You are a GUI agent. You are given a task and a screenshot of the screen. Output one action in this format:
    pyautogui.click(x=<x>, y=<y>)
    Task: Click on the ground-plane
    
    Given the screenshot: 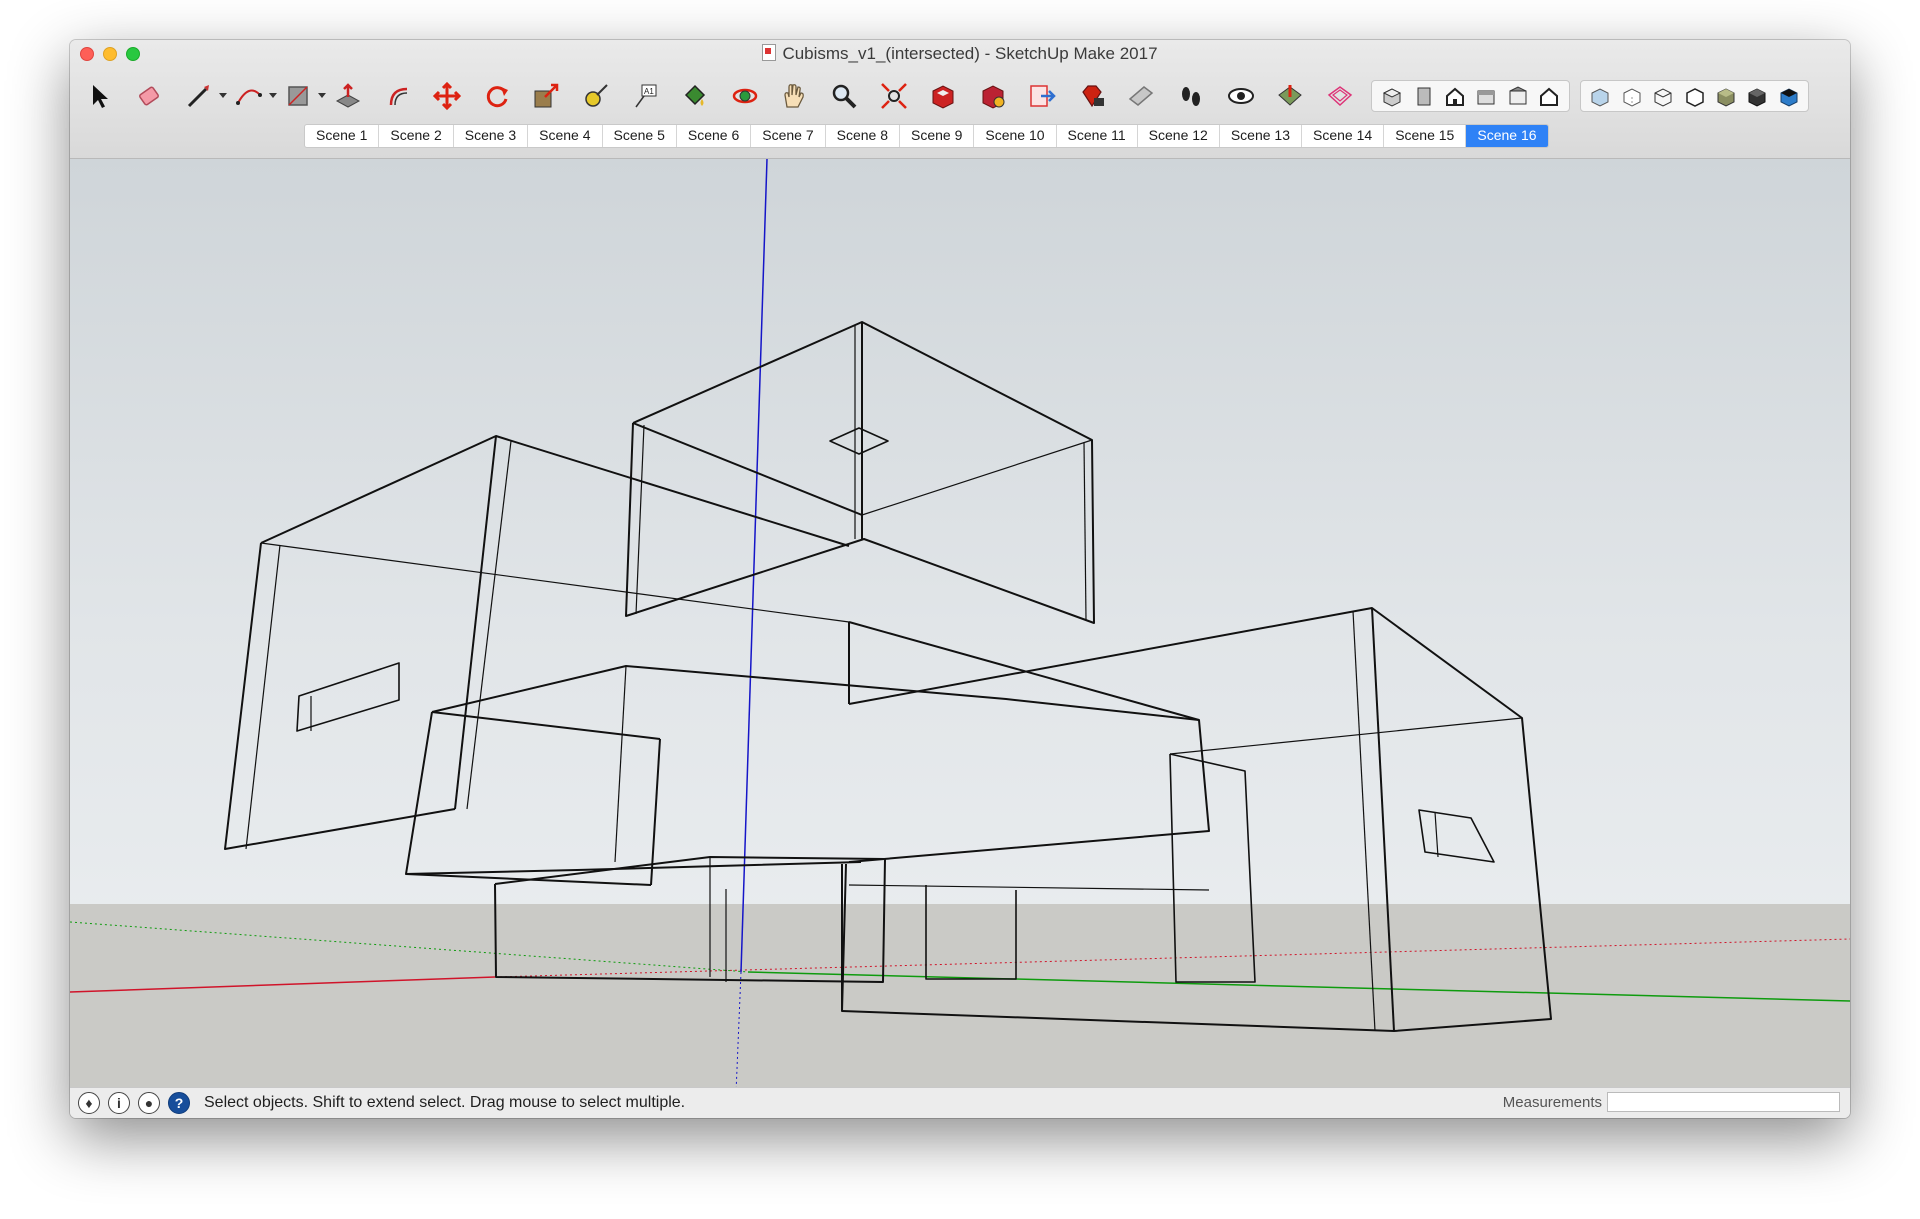 What is the action you would take?
    pyautogui.click(x=960, y=998)
    